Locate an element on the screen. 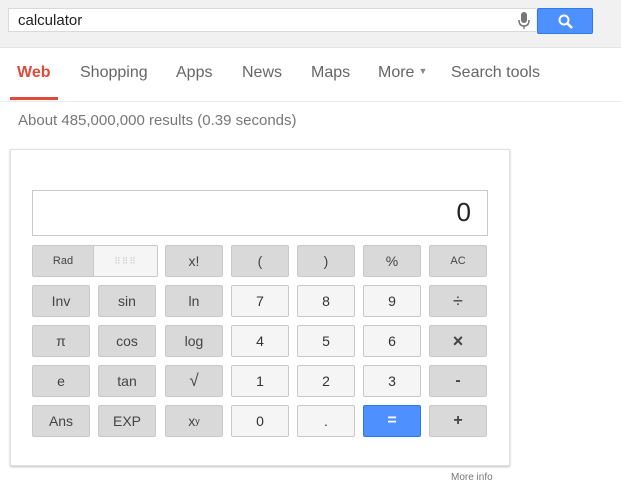  angle-mode-toggle: Rad ⠿⠿⠿ is located at coordinates (95, 261).